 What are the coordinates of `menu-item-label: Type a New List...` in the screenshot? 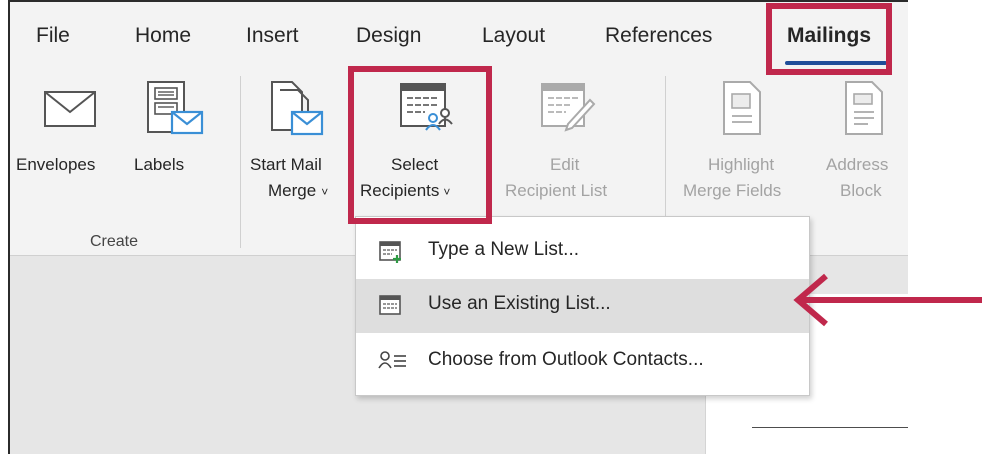 It's located at (504, 249).